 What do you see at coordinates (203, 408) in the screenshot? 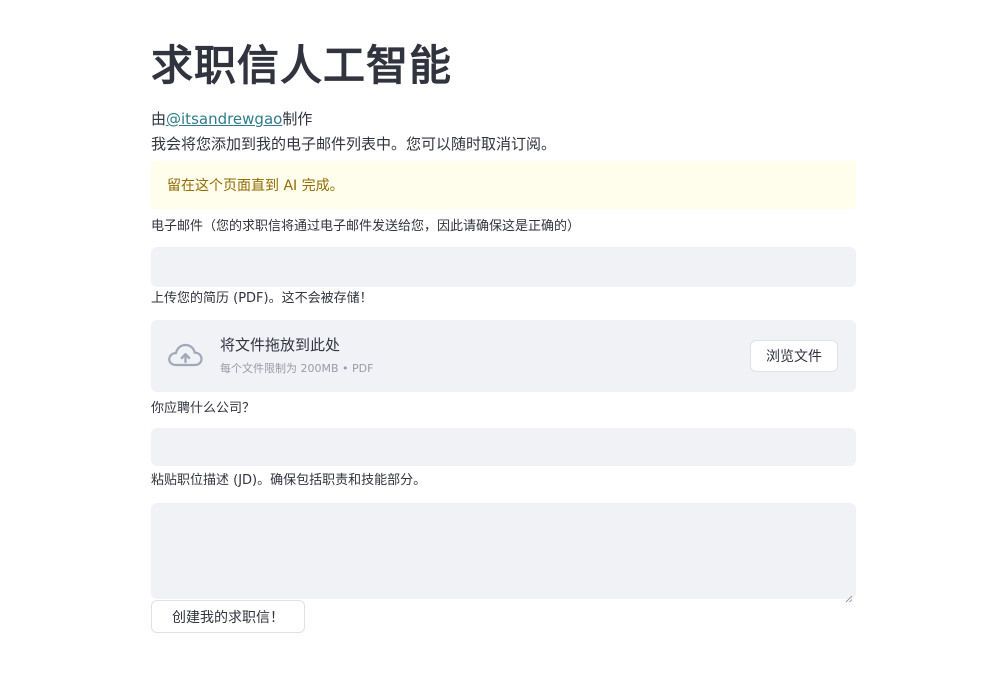
I see `company-label: 你应聘什么公司？` at bounding box center [203, 408].